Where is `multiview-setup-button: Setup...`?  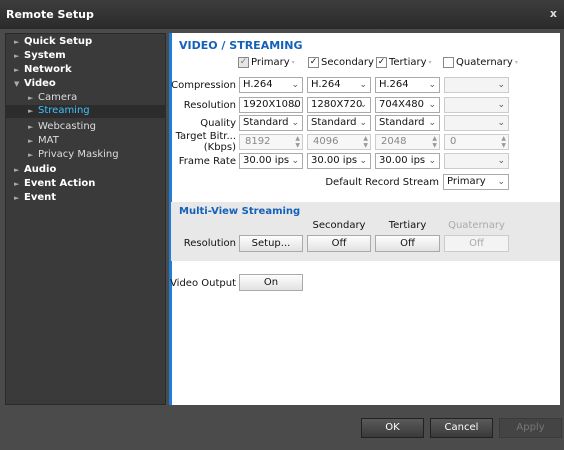 multiview-setup-button: Setup... is located at coordinates (271, 243).